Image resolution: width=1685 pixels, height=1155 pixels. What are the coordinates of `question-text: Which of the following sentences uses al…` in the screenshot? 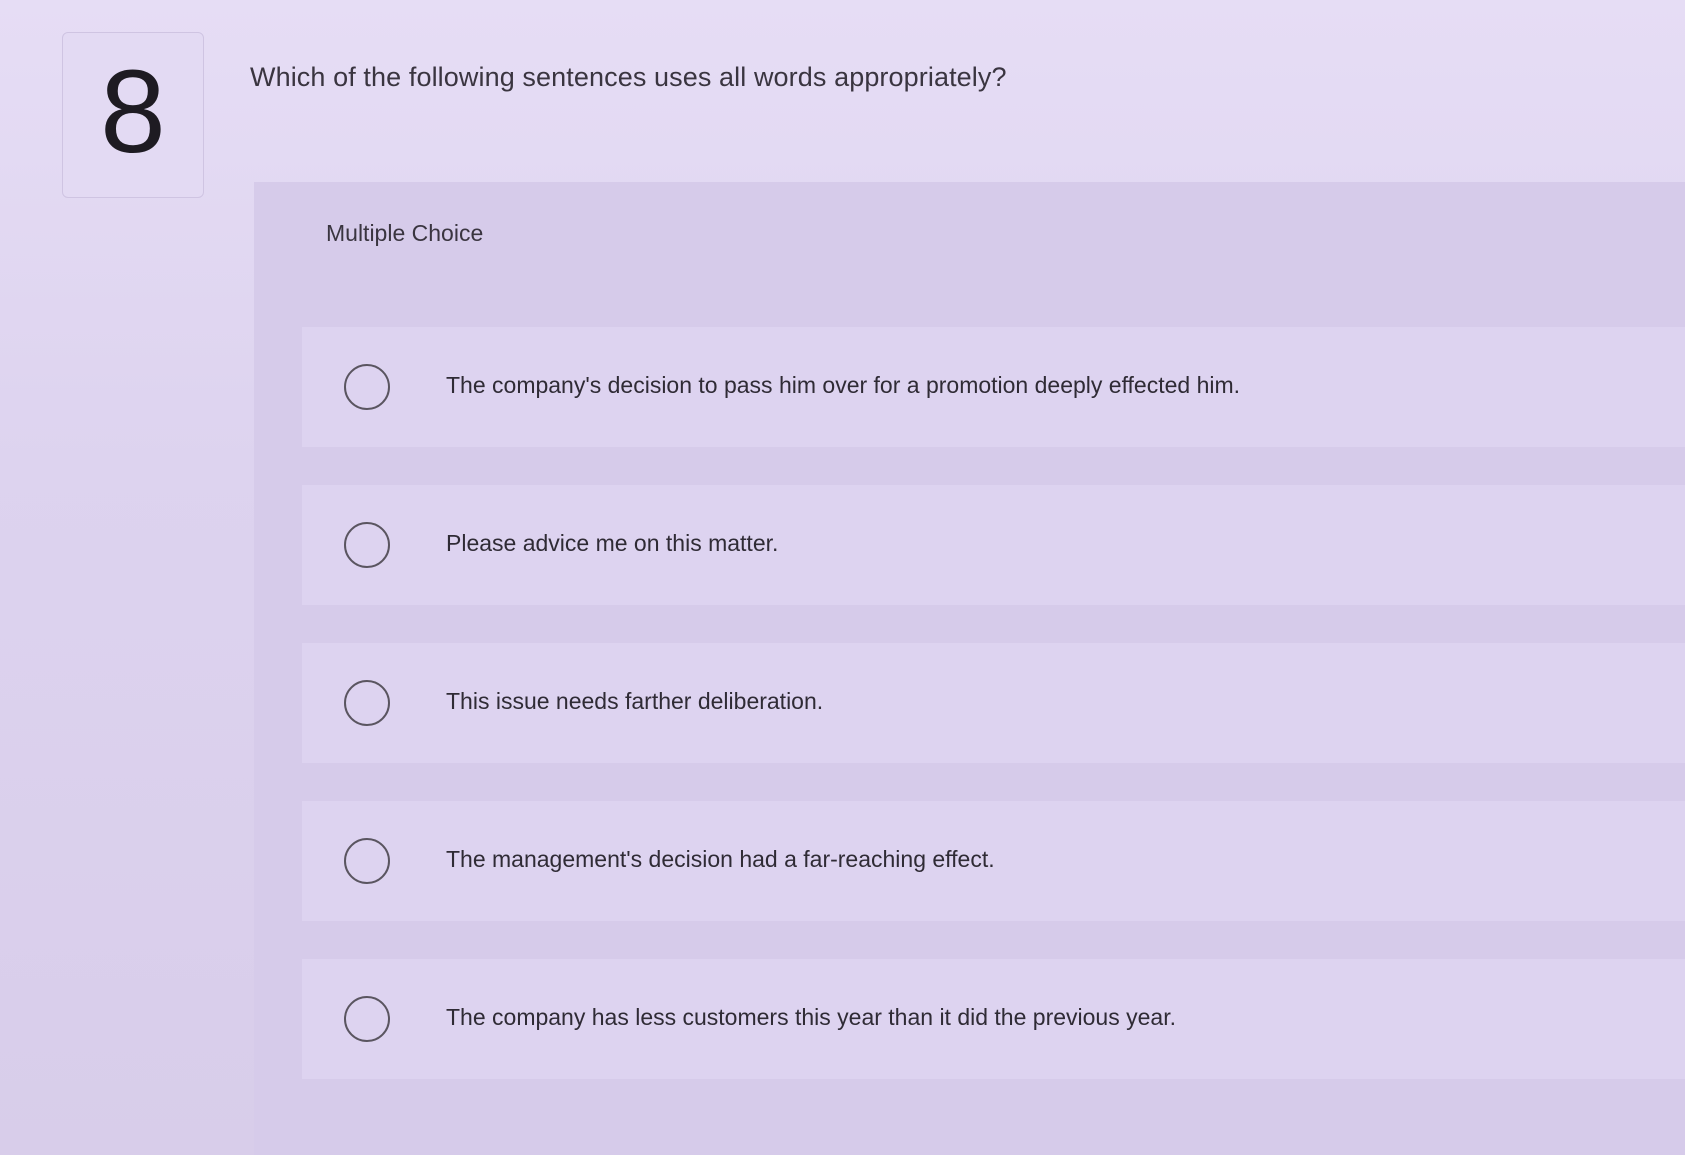 It's located at (628, 77).